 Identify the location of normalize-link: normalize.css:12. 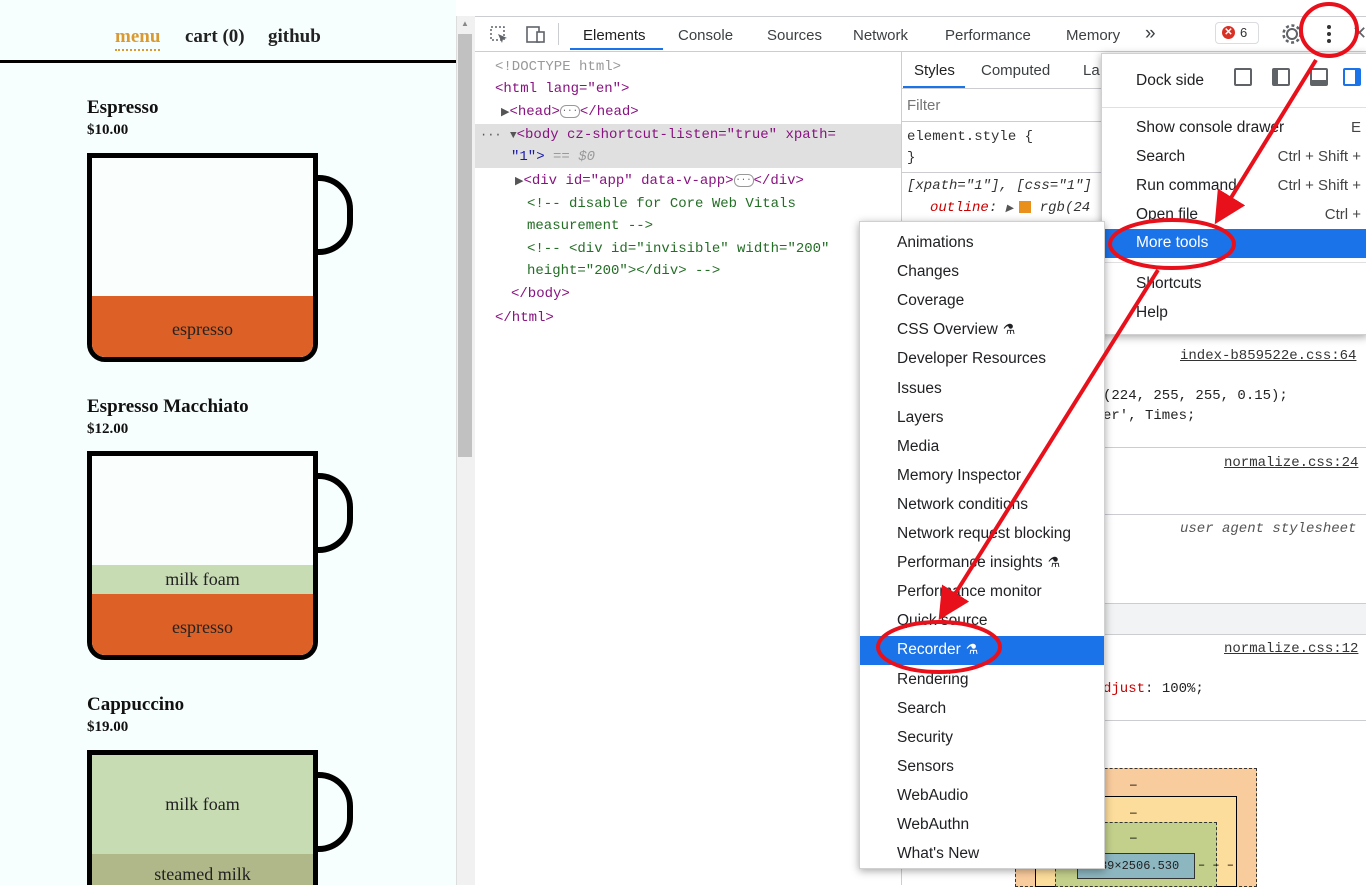
(1291, 649).